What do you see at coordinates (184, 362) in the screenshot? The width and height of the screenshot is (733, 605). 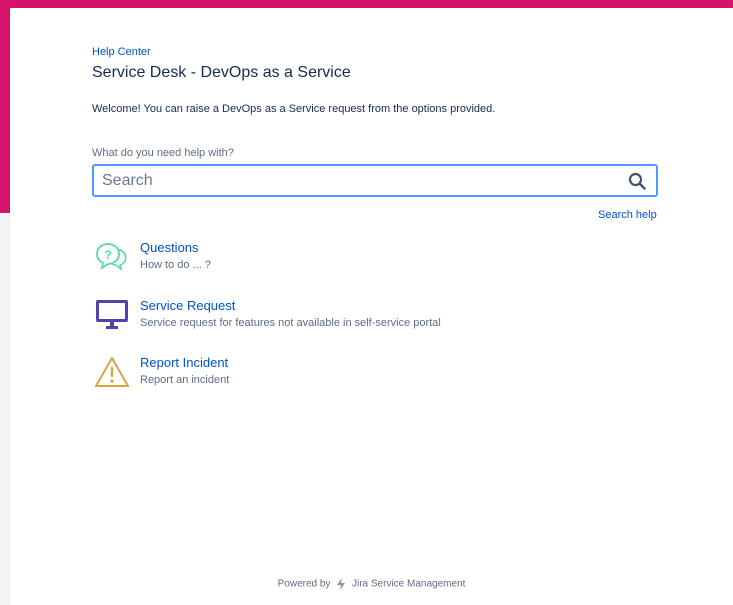 I see `option-title: Report Incident` at bounding box center [184, 362].